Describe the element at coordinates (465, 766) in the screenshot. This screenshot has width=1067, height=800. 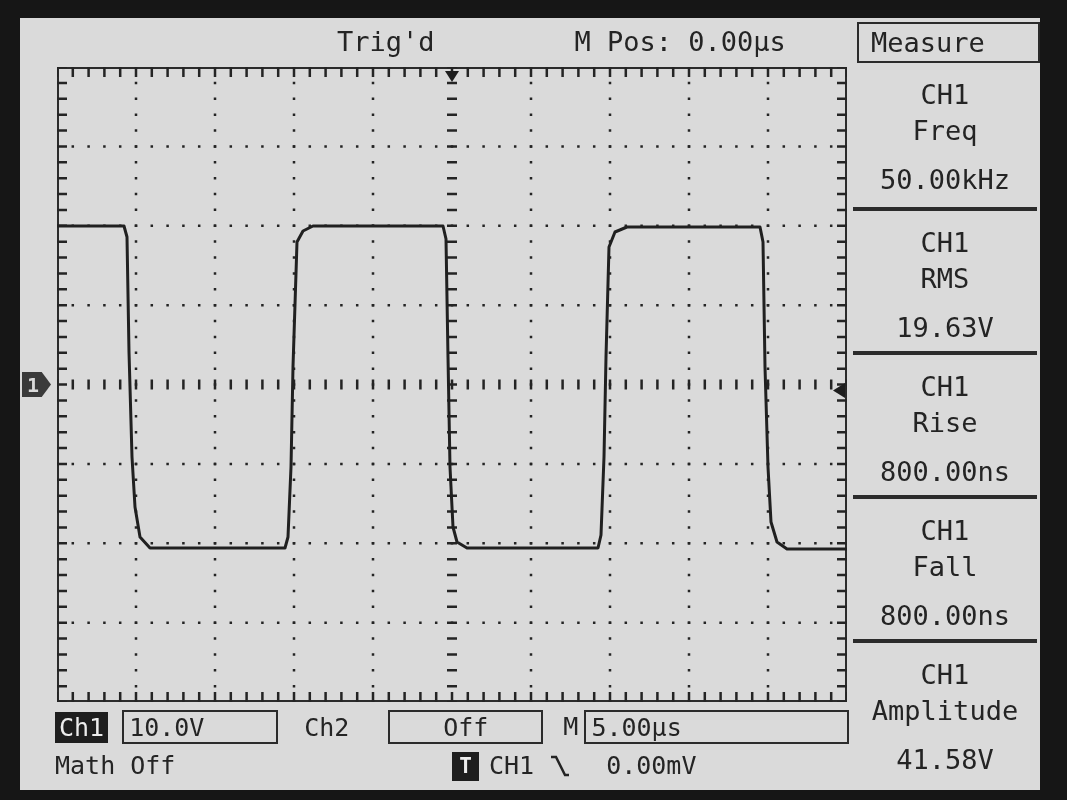
I see `trigger-indicator: T` at that location.